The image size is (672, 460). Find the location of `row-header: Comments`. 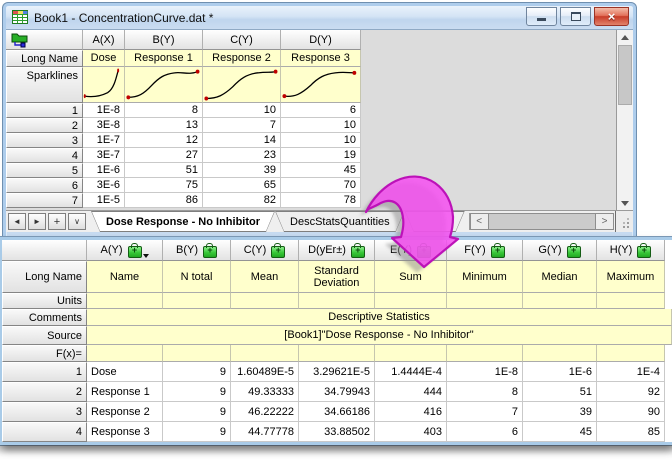

row-header: Comments is located at coordinates (44, 317).